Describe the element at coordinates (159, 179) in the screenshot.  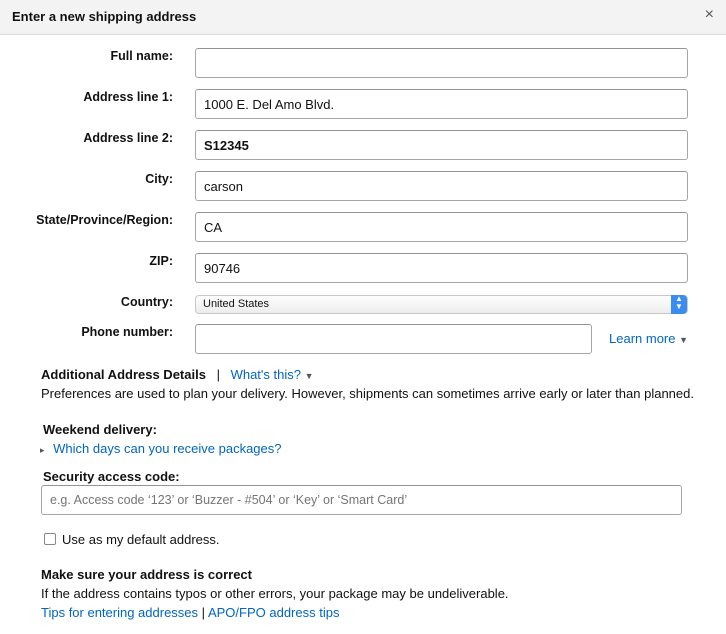
I see `city-label: City:` at that location.